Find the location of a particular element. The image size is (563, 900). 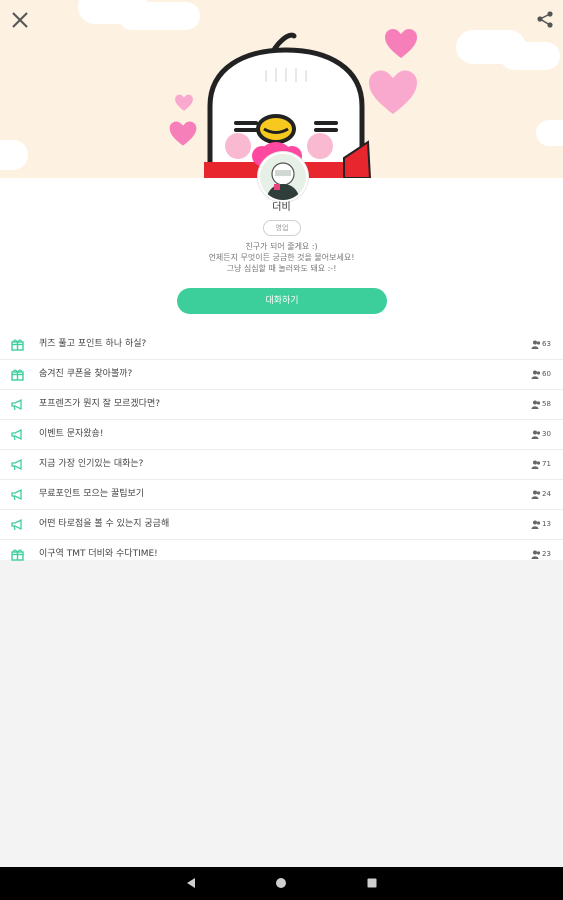

room-title: 포프렌즈가 뭔지 잘 모르겠다면? is located at coordinates (100, 404).